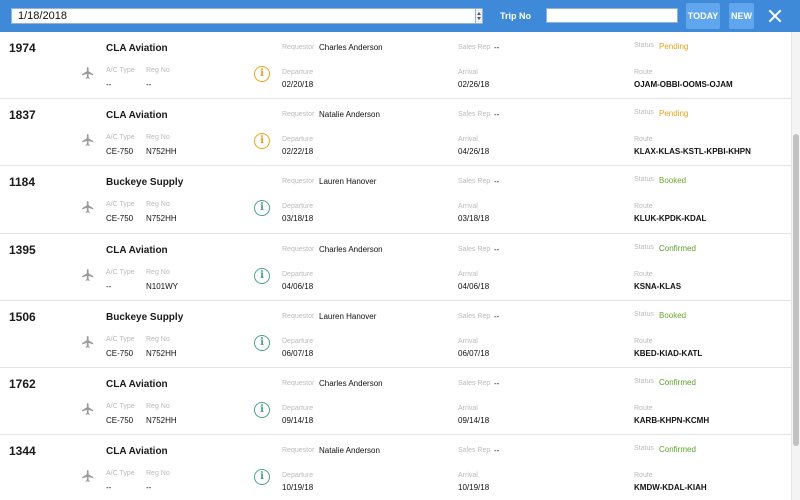 The image size is (800, 500). Describe the element at coordinates (670, 219) in the screenshot. I see `route-value: KLUK-KPDK-KDAL` at that location.